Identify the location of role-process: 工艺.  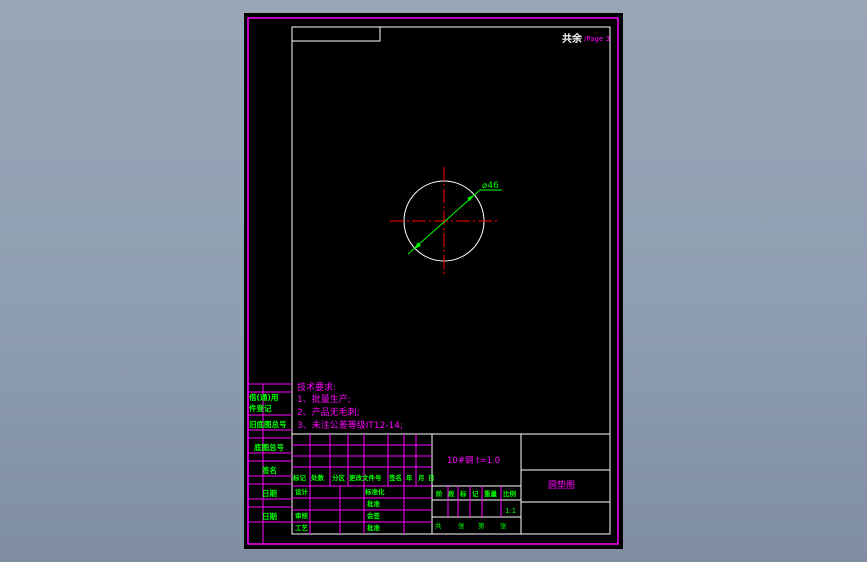
(302, 527).